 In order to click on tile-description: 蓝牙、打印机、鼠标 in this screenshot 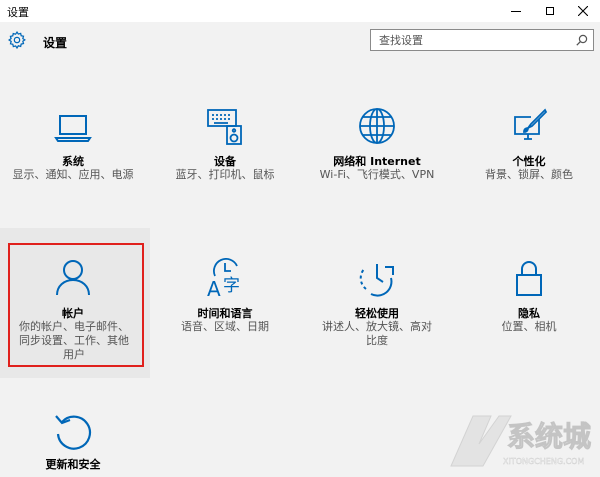, I will do `click(225, 174)`.